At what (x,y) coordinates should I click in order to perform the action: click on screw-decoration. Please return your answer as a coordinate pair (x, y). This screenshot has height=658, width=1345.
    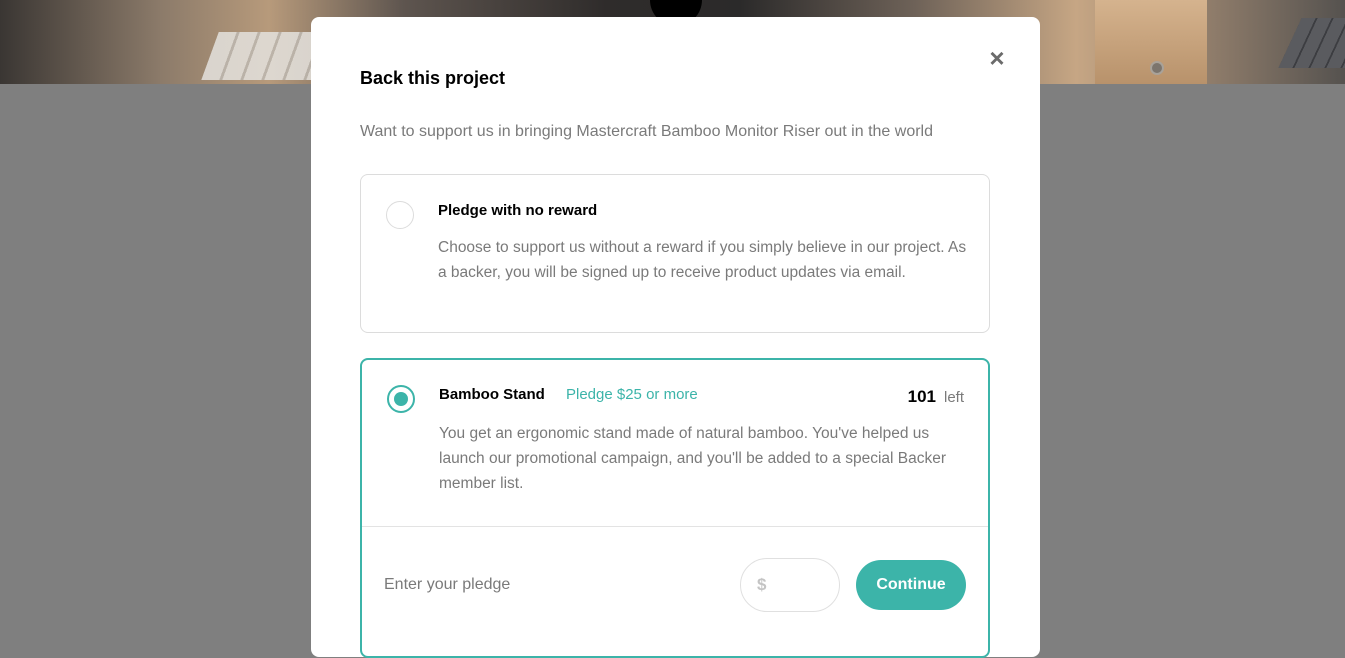
    Looking at the image, I should click on (1157, 68).